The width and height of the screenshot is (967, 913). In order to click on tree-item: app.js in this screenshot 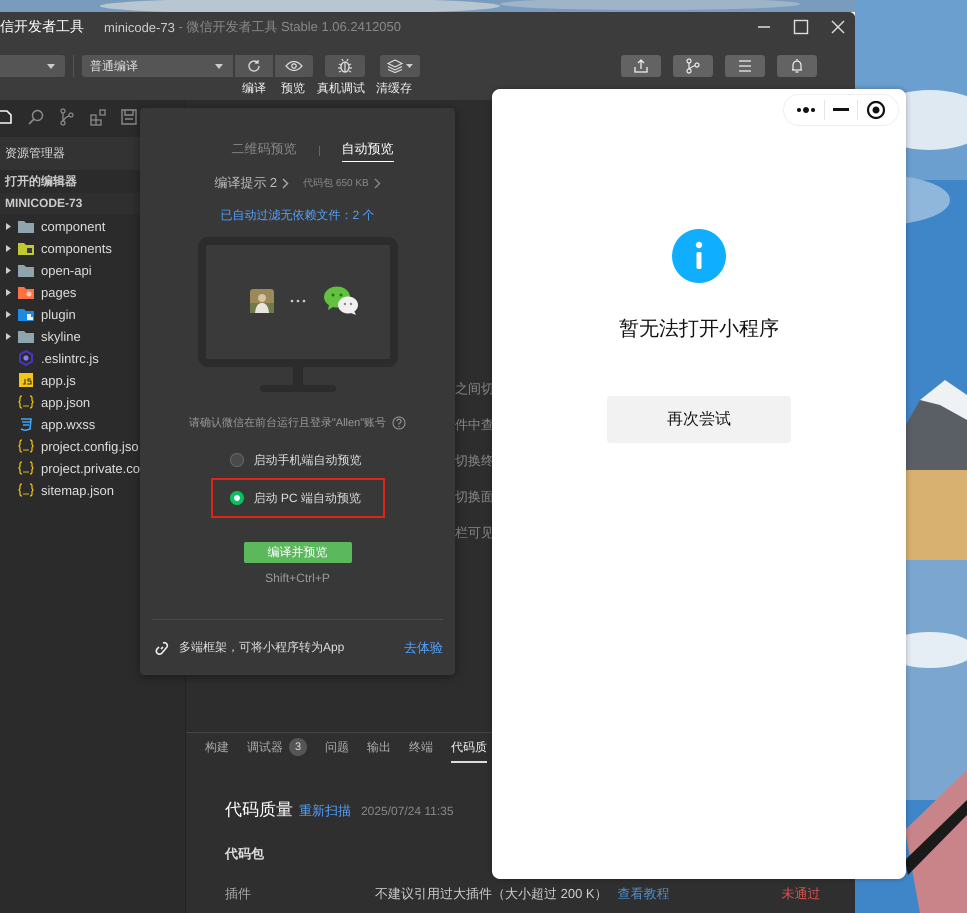, I will do `click(58, 380)`.